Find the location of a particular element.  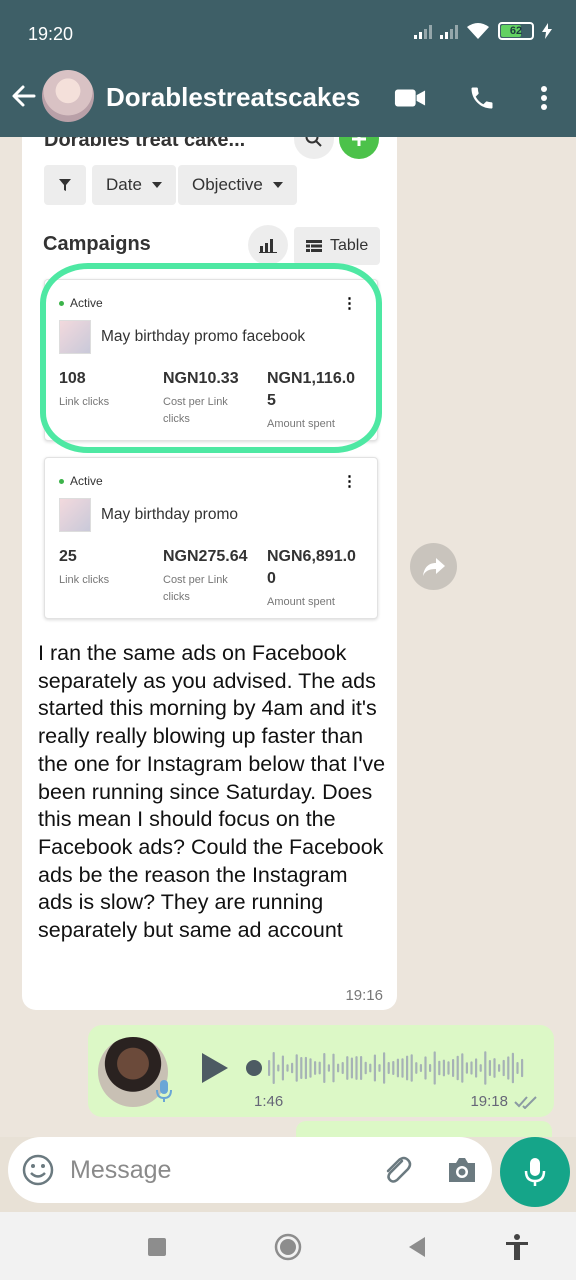

card-menu-icon: ⋮ is located at coordinates (349, 481).